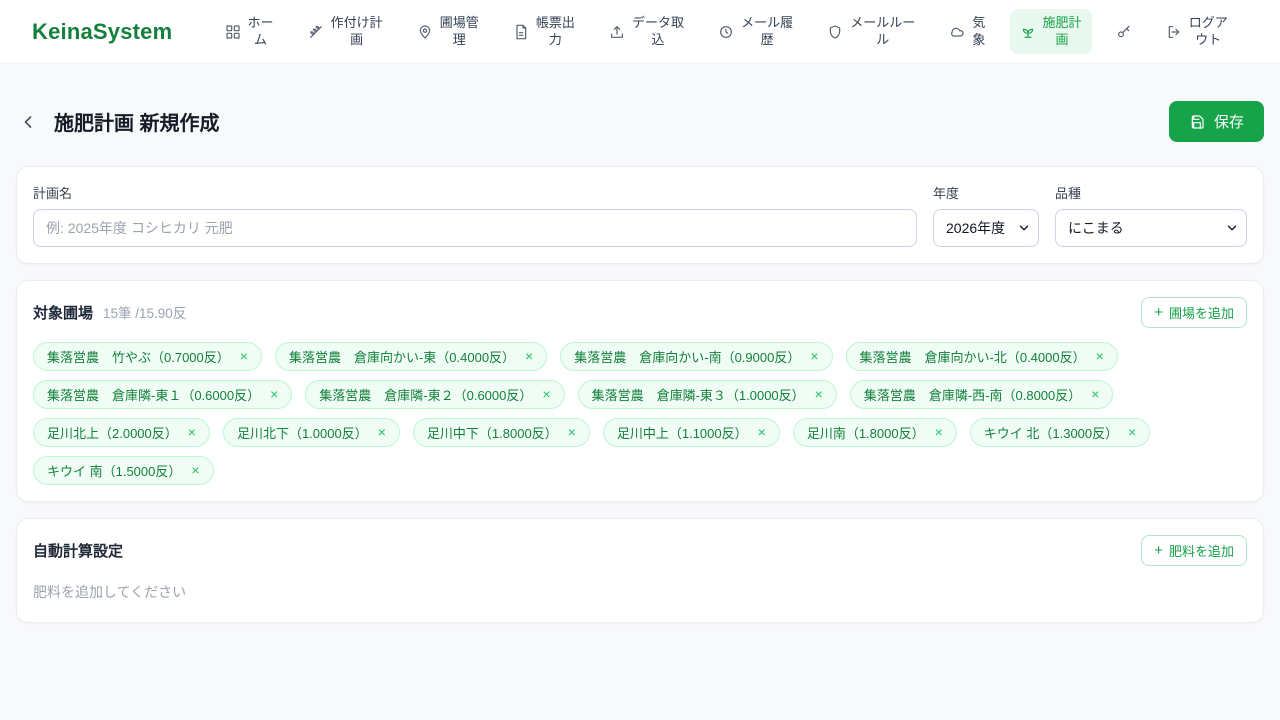  I want to click on page-title: 施肥計画 新規作成, so click(137, 124).